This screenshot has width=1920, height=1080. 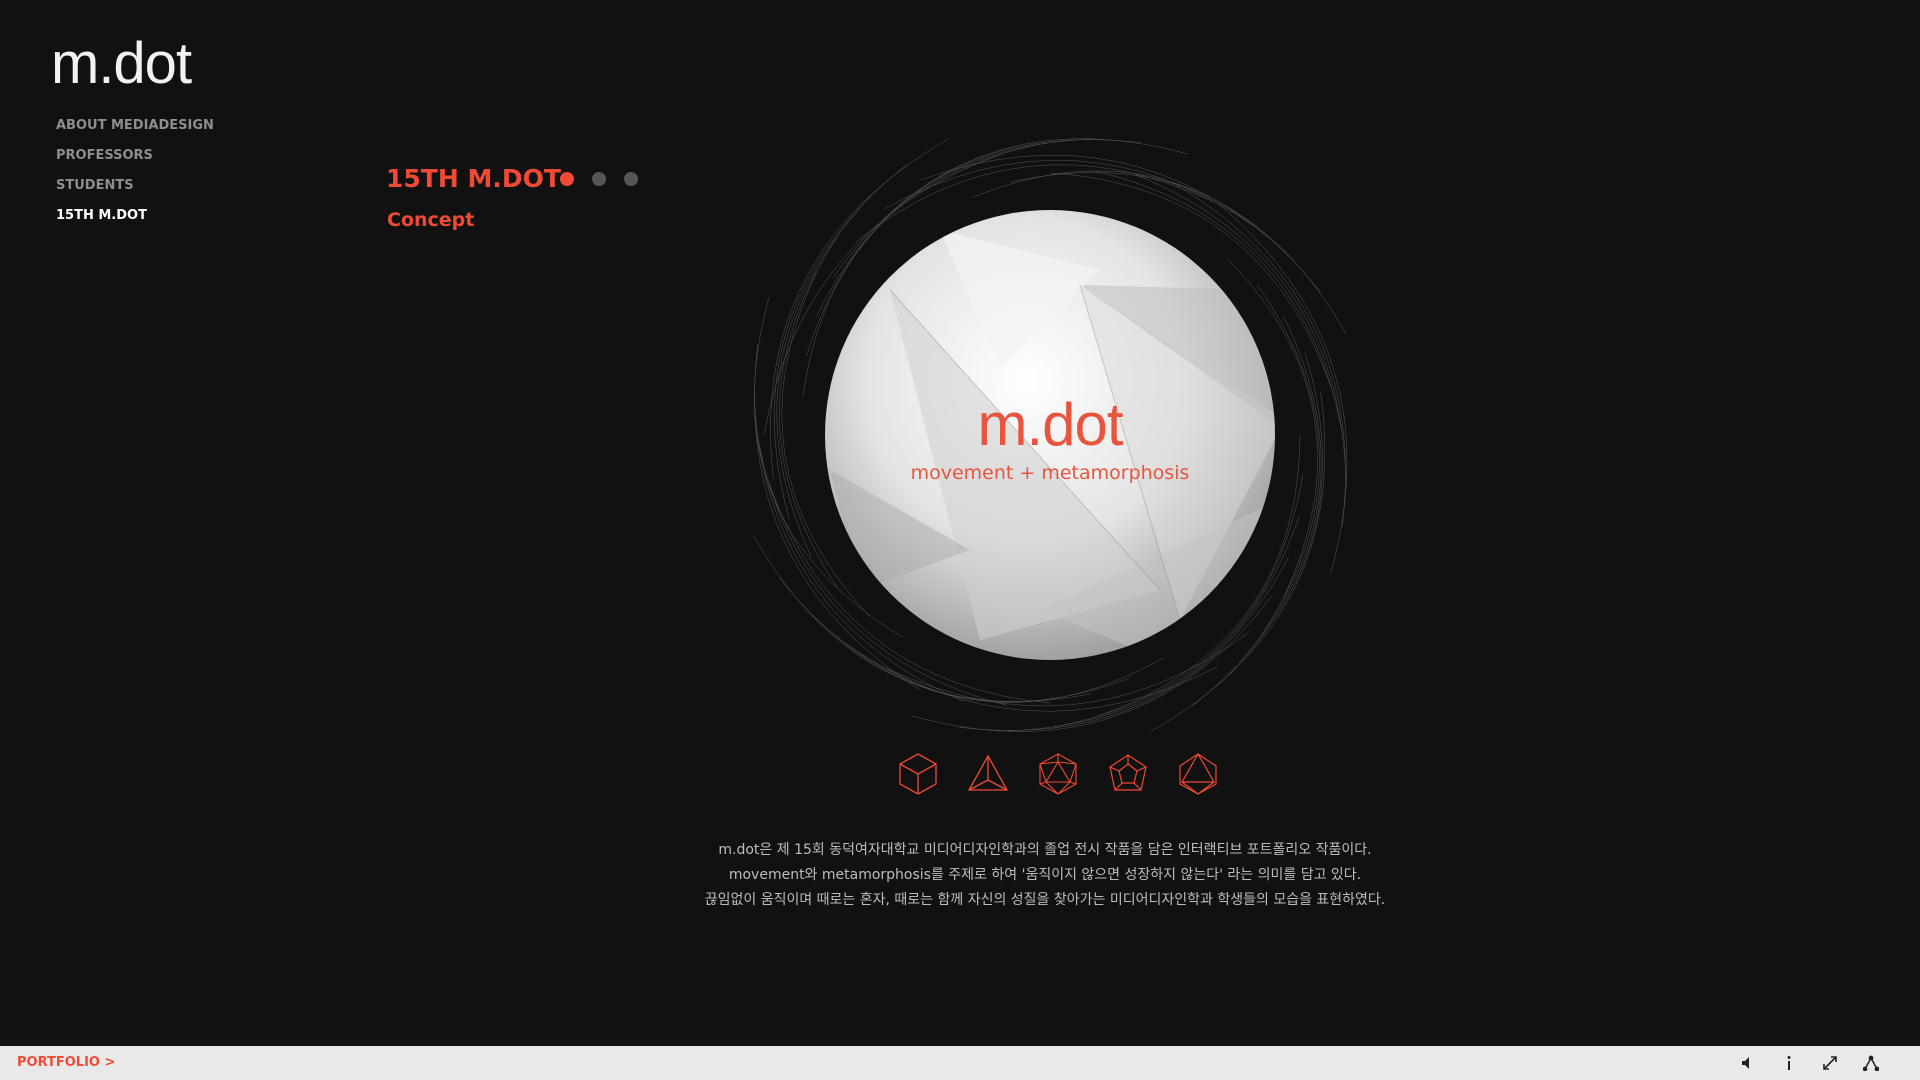 What do you see at coordinates (1788, 1062) in the screenshot?
I see `info-icon` at bounding box center [1788, 1062].